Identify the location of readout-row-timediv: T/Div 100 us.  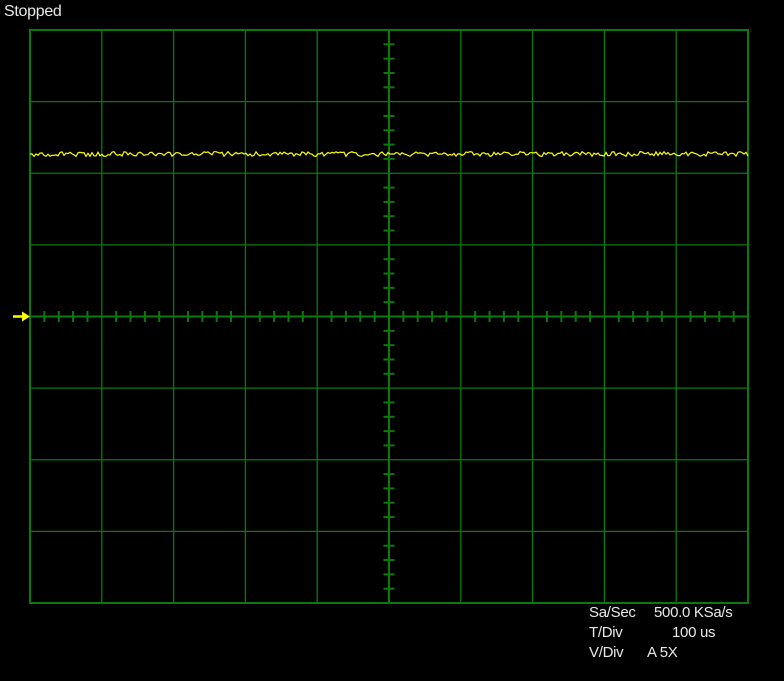
(660, 633).